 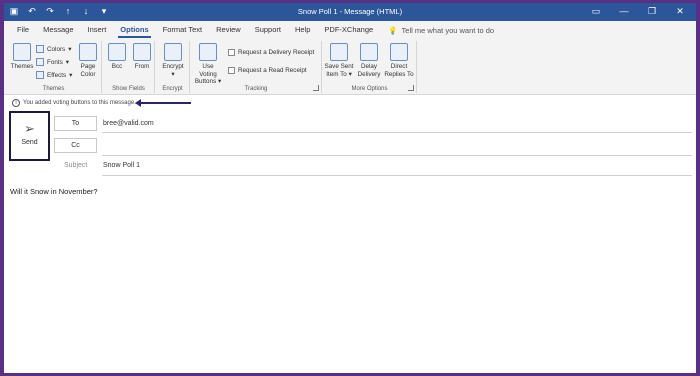 What do you see at coordinates (58, 30) in the screenshot?
I see `tab-message: Message` at bounding box center [58, 30].